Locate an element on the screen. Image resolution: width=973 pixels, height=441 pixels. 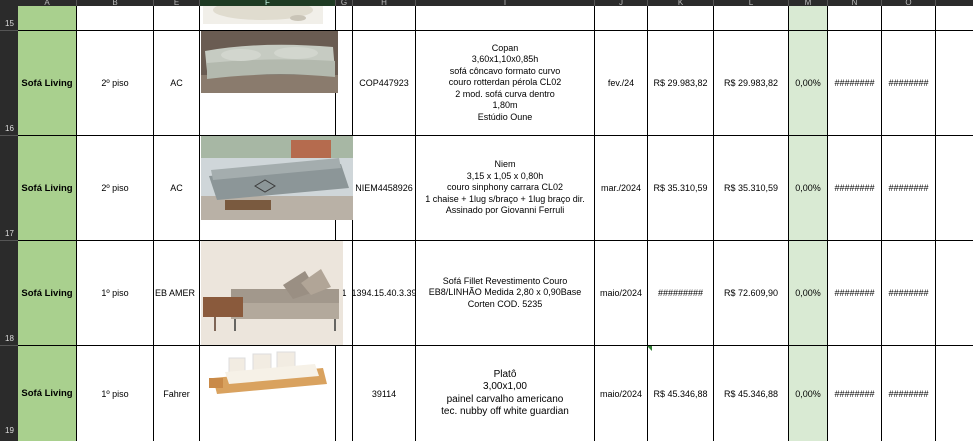
cell-P15 is located at coordinates (954, 18).